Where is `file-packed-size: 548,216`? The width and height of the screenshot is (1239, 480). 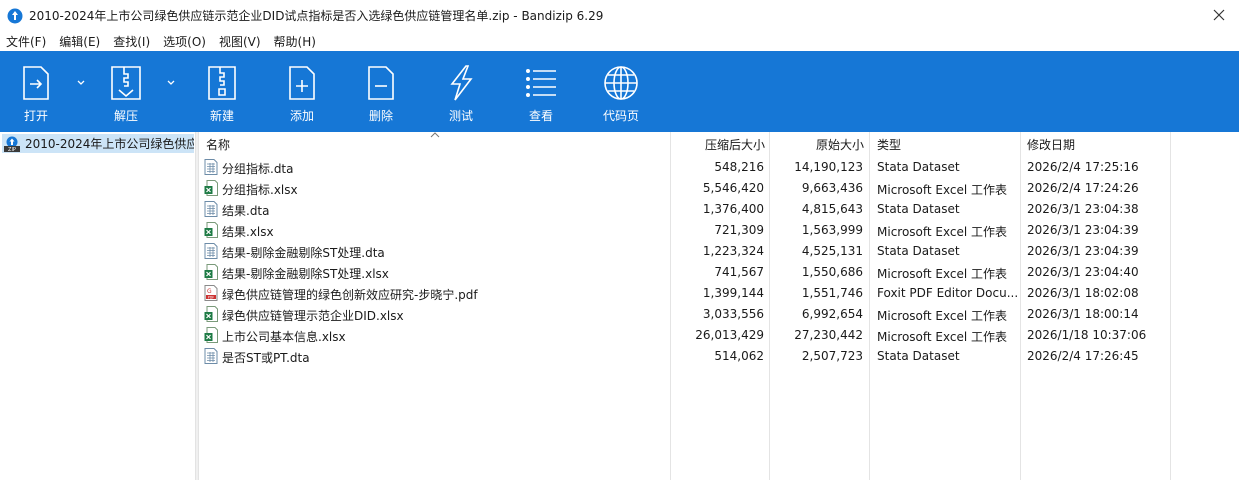 file-packed-size: 548,216 is located at coordinates (739, 167).